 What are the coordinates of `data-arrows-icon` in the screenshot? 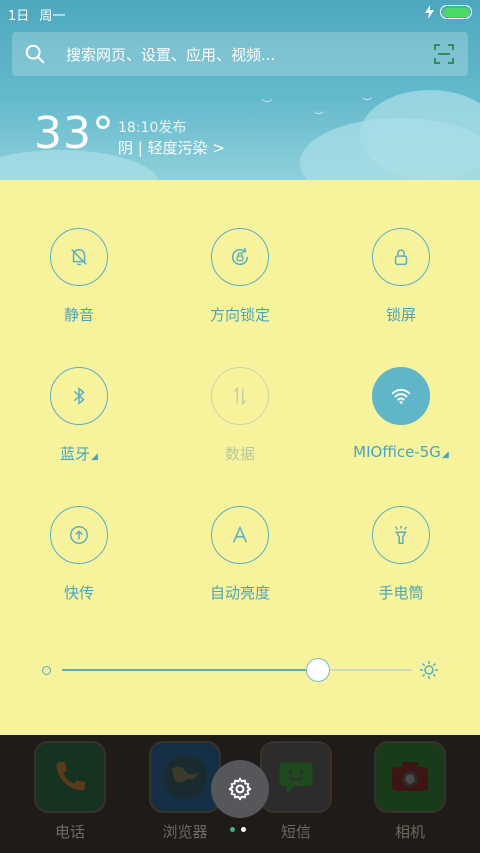 It's located at (240, 396).